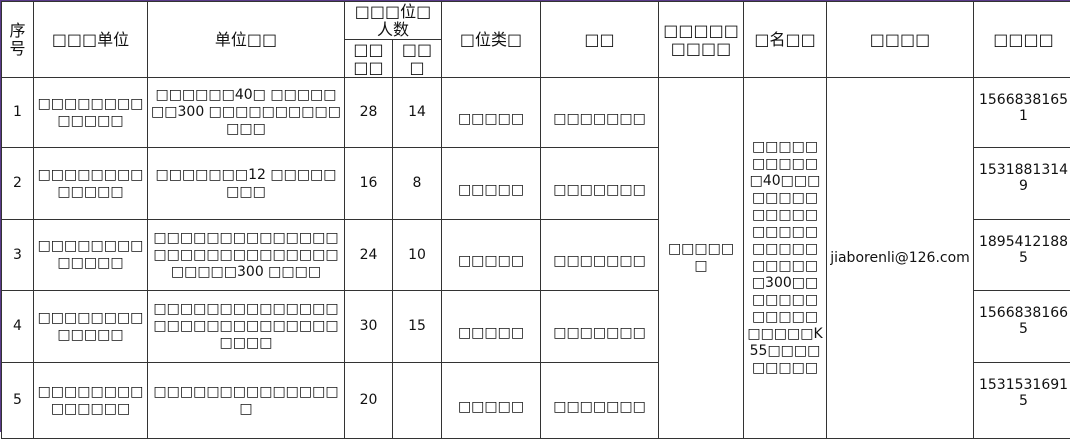 Image resolution: width=1070 pixels, height=439 pixels. What do you see at coordinates (91, 40) in the screenshot?
I see `header-unit-name: □□□单位` at bounding box center [91, 40].